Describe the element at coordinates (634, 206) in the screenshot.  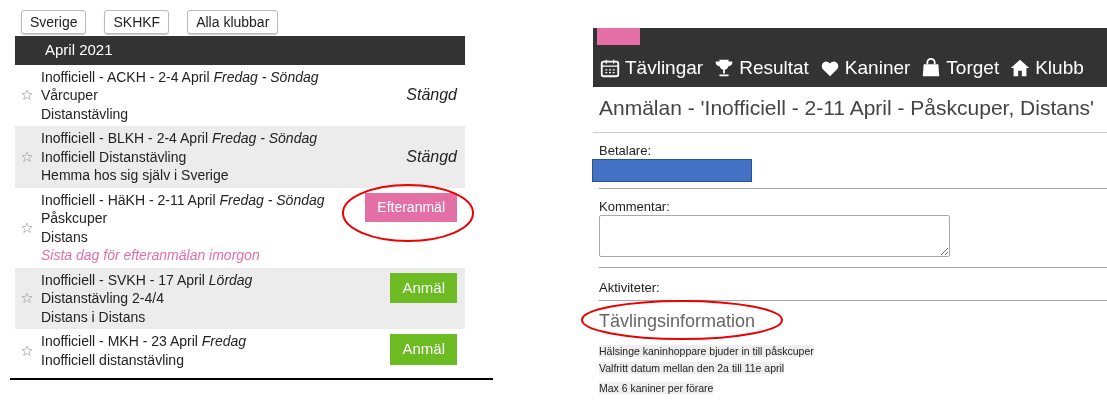
I see `field-label: Kommentar:` at that location.